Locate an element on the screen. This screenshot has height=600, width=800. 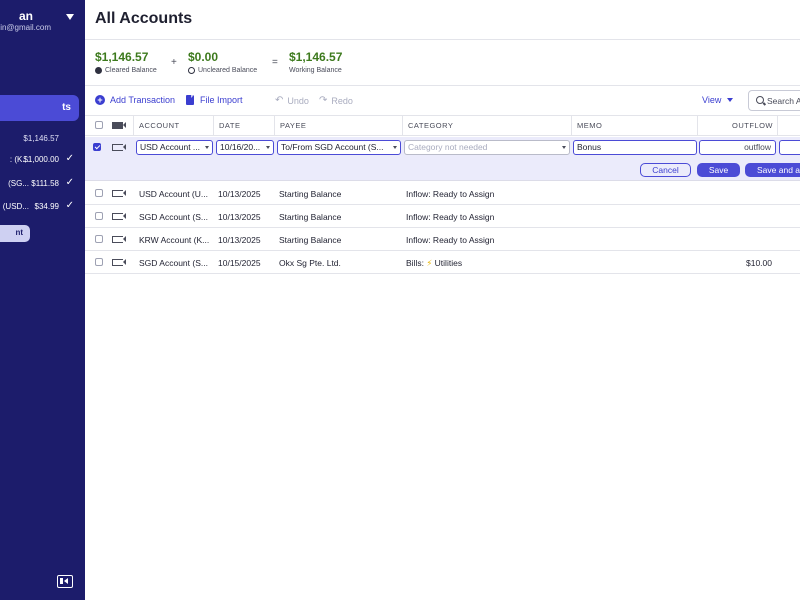
redo-button: ↷ Redo is located at coordinates (336, 100).